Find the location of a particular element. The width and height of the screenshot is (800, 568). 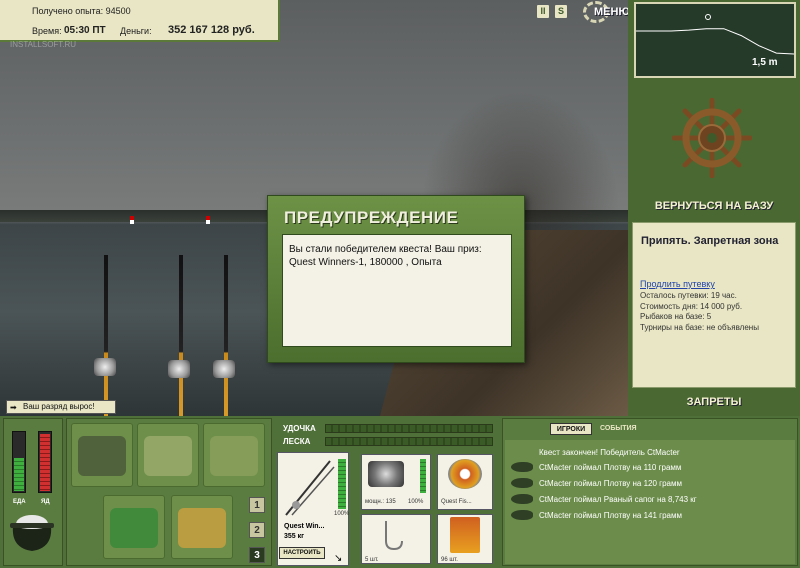

tournaments: Турниры на базе: не объявлены is located at coordinates (699, 327).